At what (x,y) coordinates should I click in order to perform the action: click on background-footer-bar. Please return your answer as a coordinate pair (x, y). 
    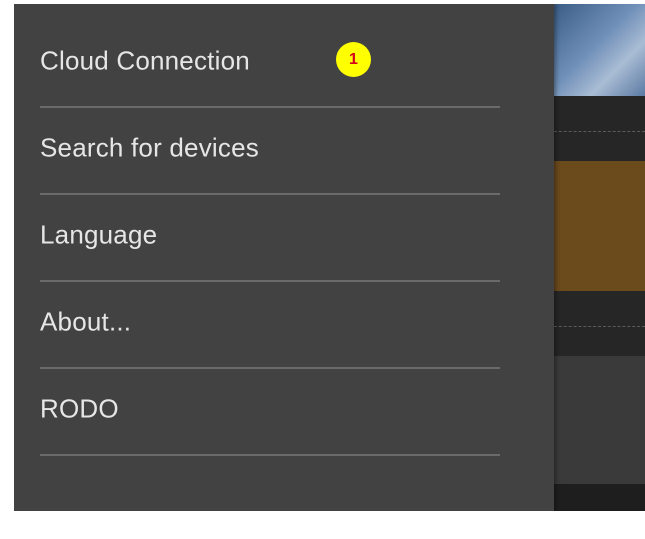
    Looking at the image, I should click on (599, 497).